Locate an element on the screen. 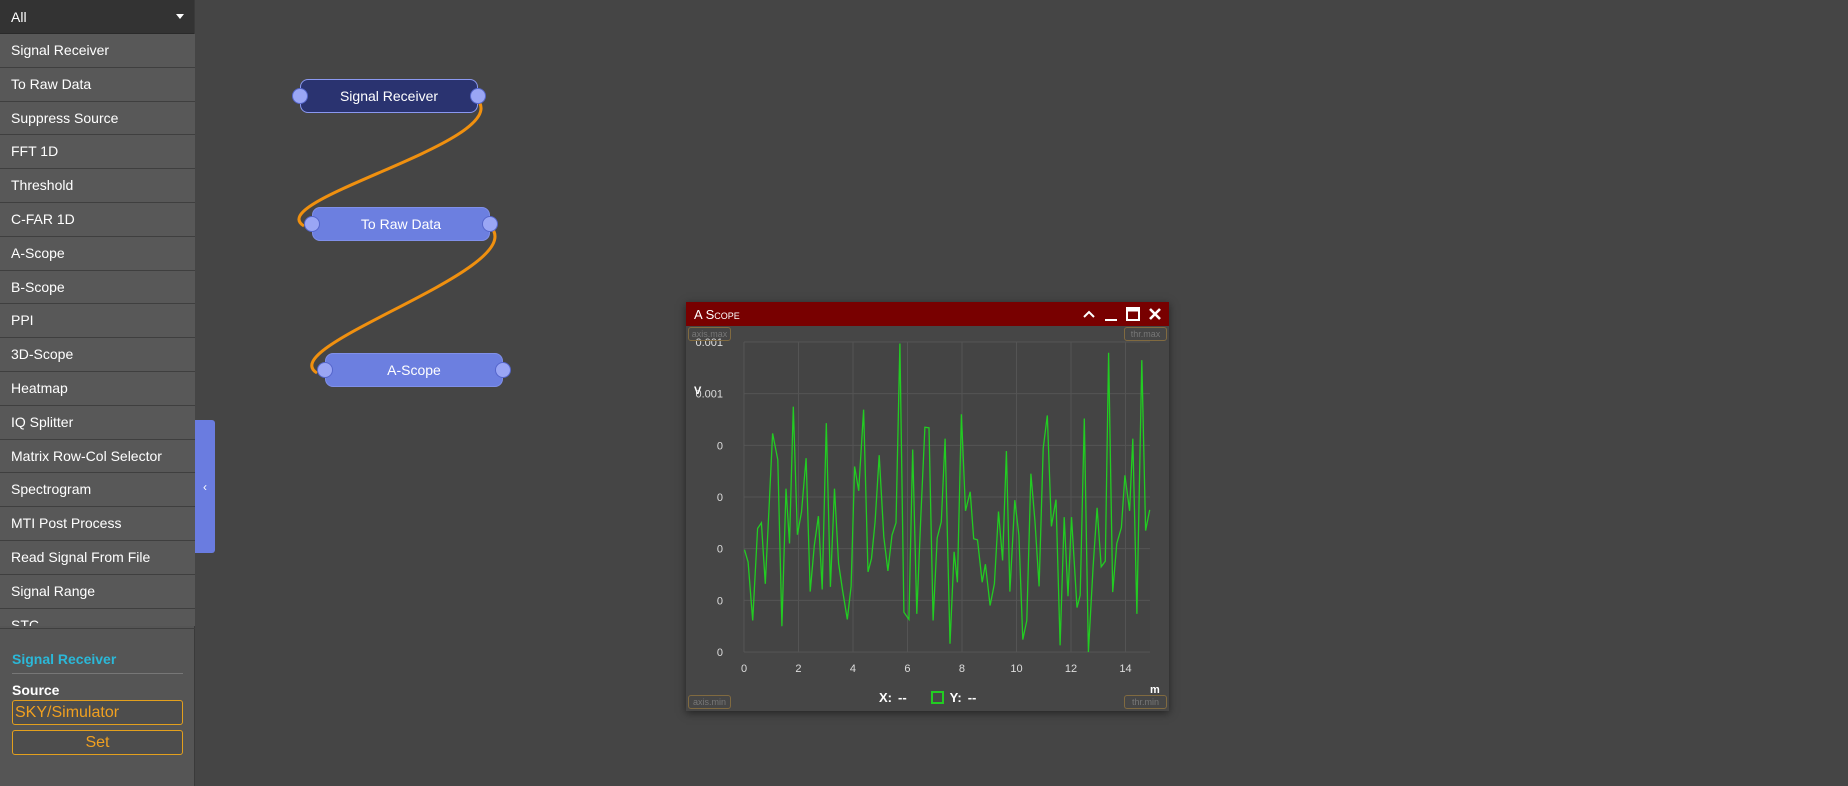 The width and height of the screenshot is (1848, 786). series-swatch is located at coordinates (937, 697).